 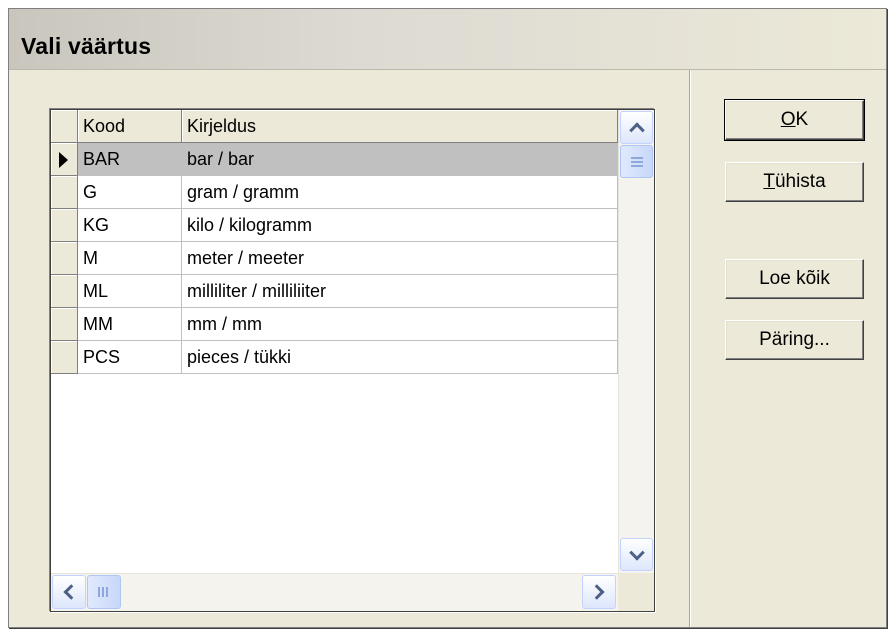 I want to click on cell-kood: MM, so click(x=130, y=324).